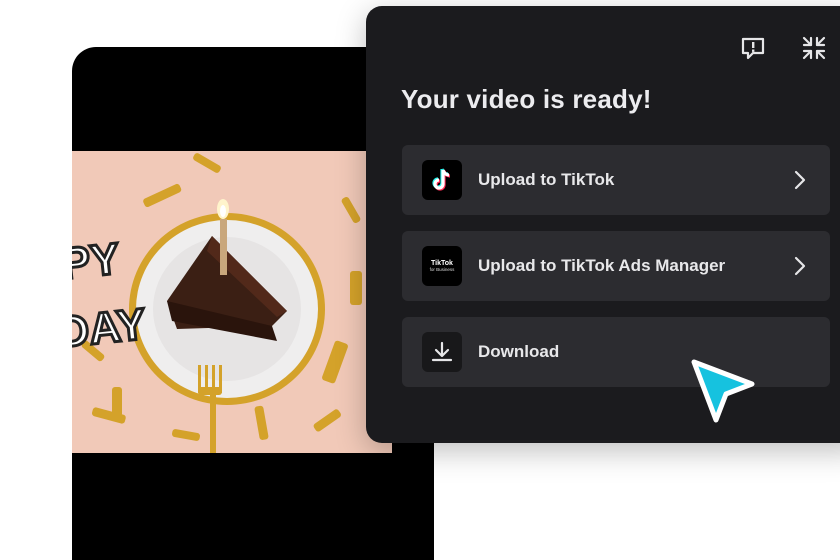  What do you see at coordinates (616, 180) in the screenshot?
I see `upload-to-tiktok-button: Upload to TikTok` at bounding box center [616, 180].